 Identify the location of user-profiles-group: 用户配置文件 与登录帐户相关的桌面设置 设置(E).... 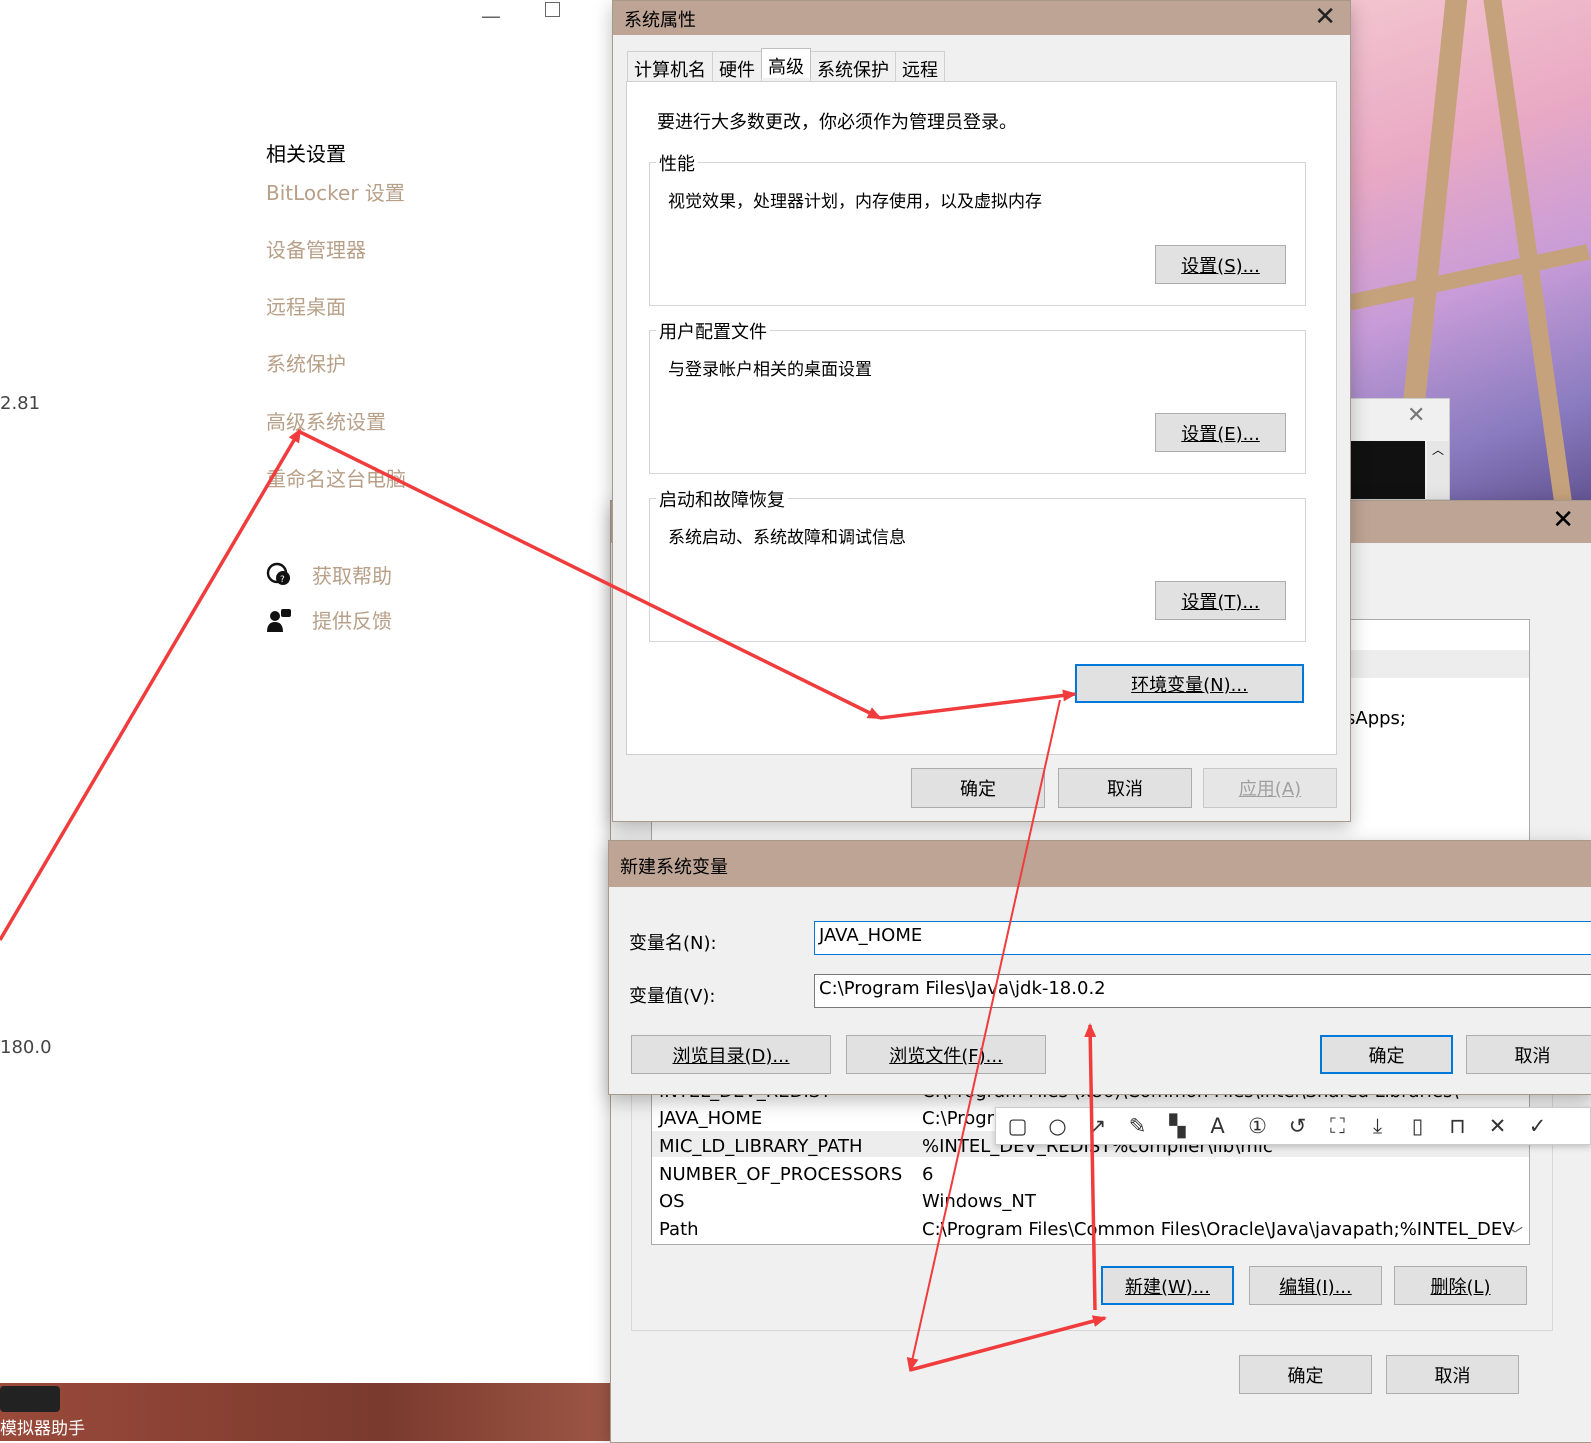
(977, 396).